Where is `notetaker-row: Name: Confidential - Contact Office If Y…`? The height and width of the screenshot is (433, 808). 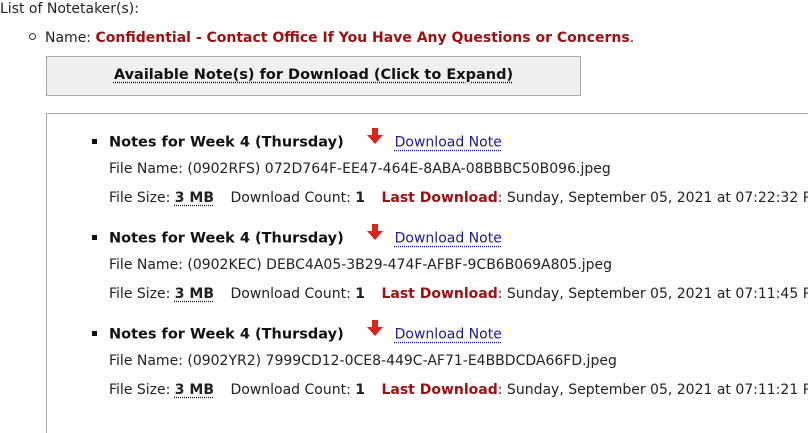
notetaker-row: Name: Confidential - Contact Office If Y… is located at coordinates (331, 38).